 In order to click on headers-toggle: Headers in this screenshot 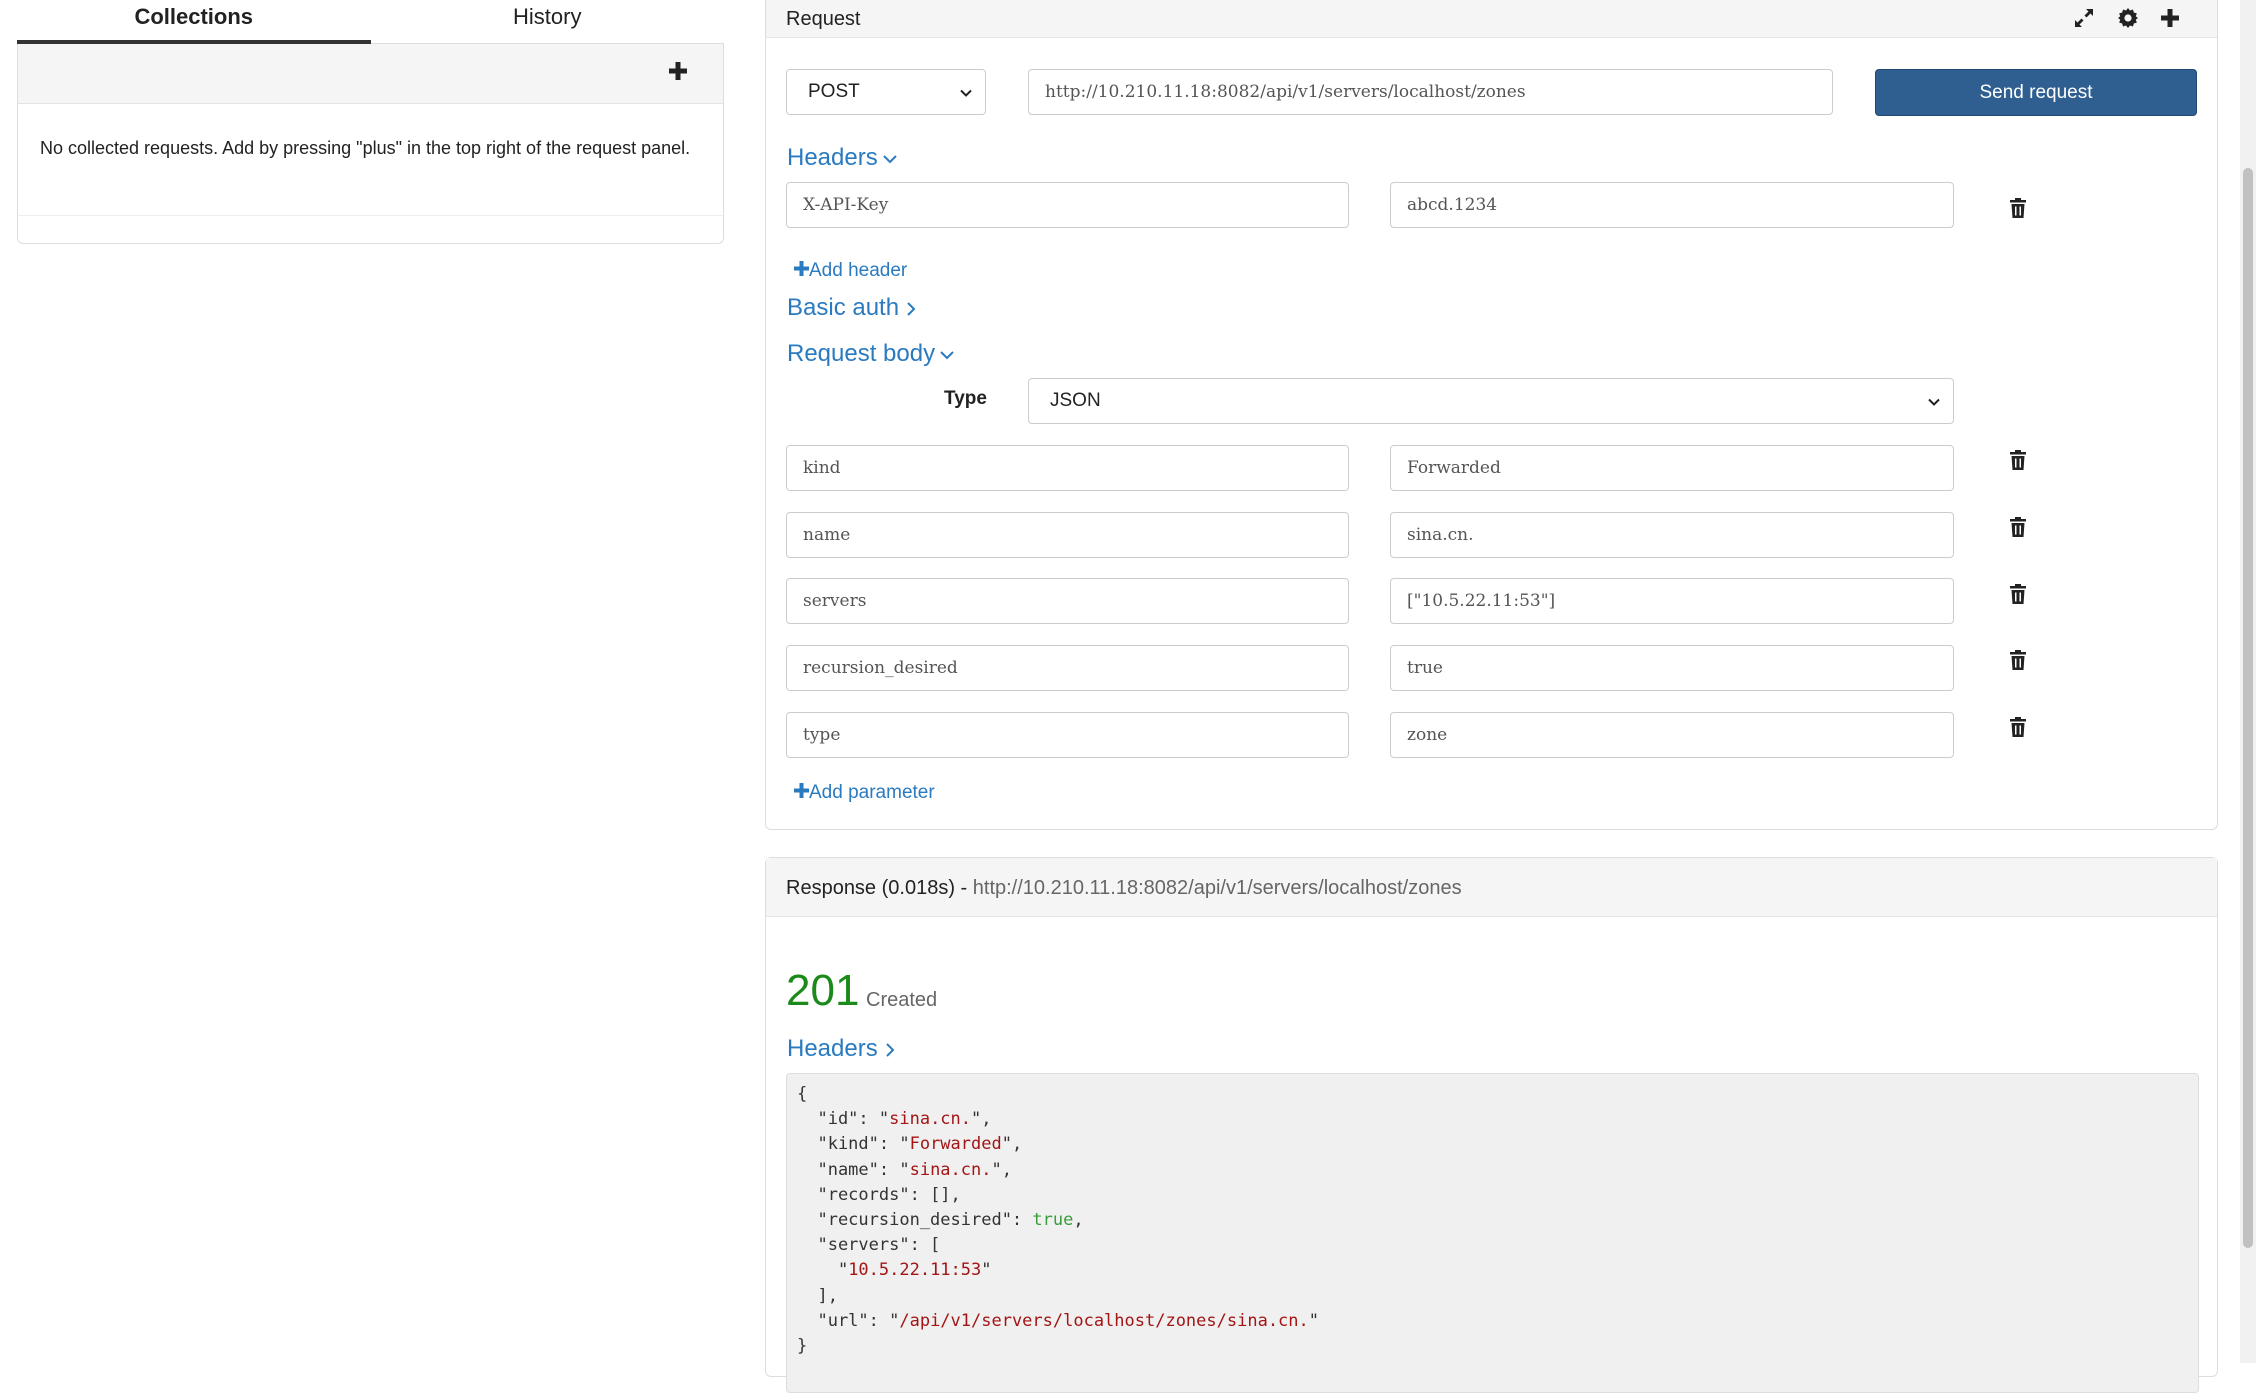, I will do `click(842, 158)`.